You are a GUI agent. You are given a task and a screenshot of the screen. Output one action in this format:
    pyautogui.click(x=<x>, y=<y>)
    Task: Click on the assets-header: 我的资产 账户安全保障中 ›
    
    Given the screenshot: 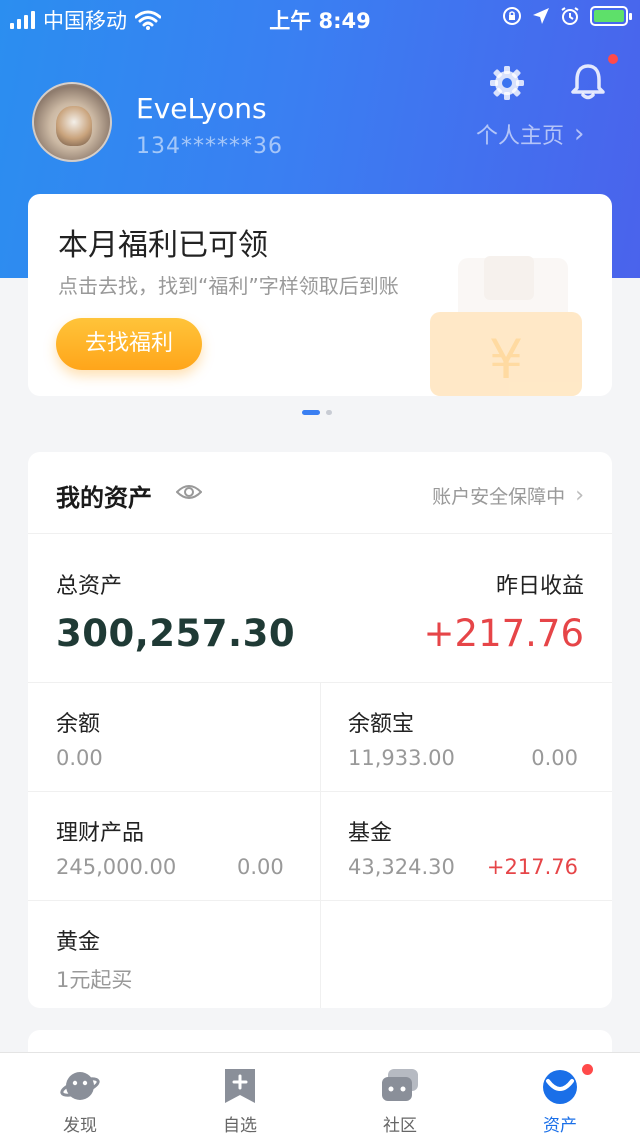 What is the action you would take?
    pyautogui.click(x=320, y=493)
    